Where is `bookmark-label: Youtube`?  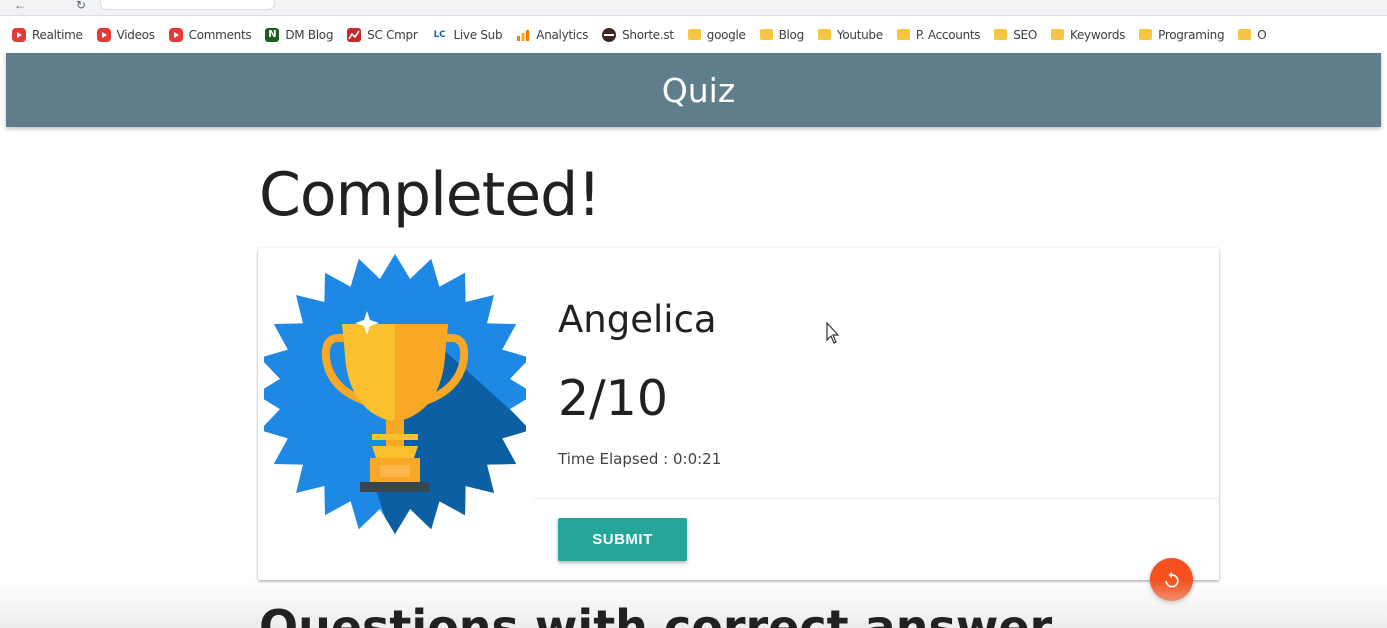
bookmark-label: Youtube is located at coordinates (859, 34).